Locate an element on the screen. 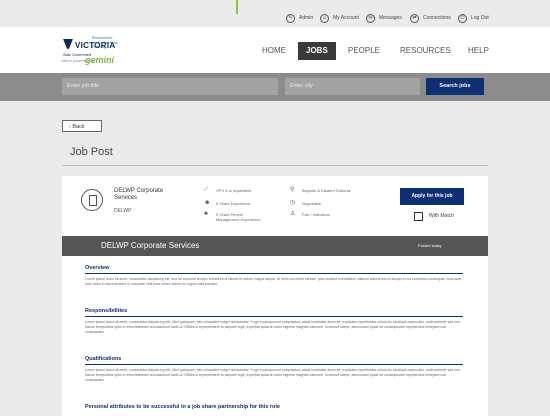 The width and height of the screenshot is (550, 416). page-title: Job Post is located at coordinates (91, 152).